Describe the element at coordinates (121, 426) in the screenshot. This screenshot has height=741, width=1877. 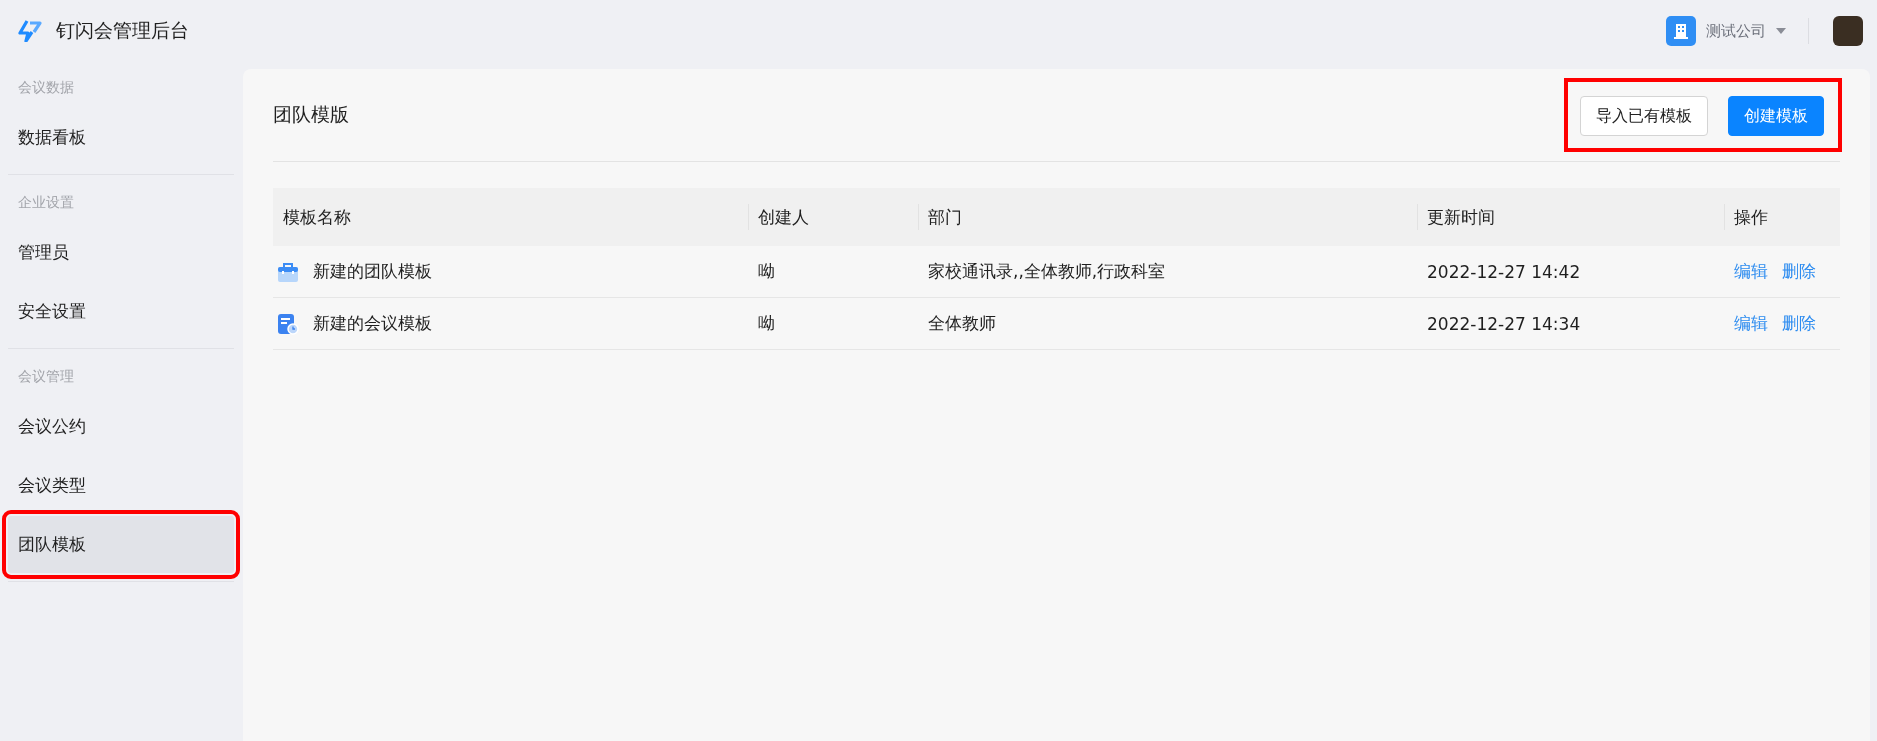
I see `nav-item: 会议公约` at that location.